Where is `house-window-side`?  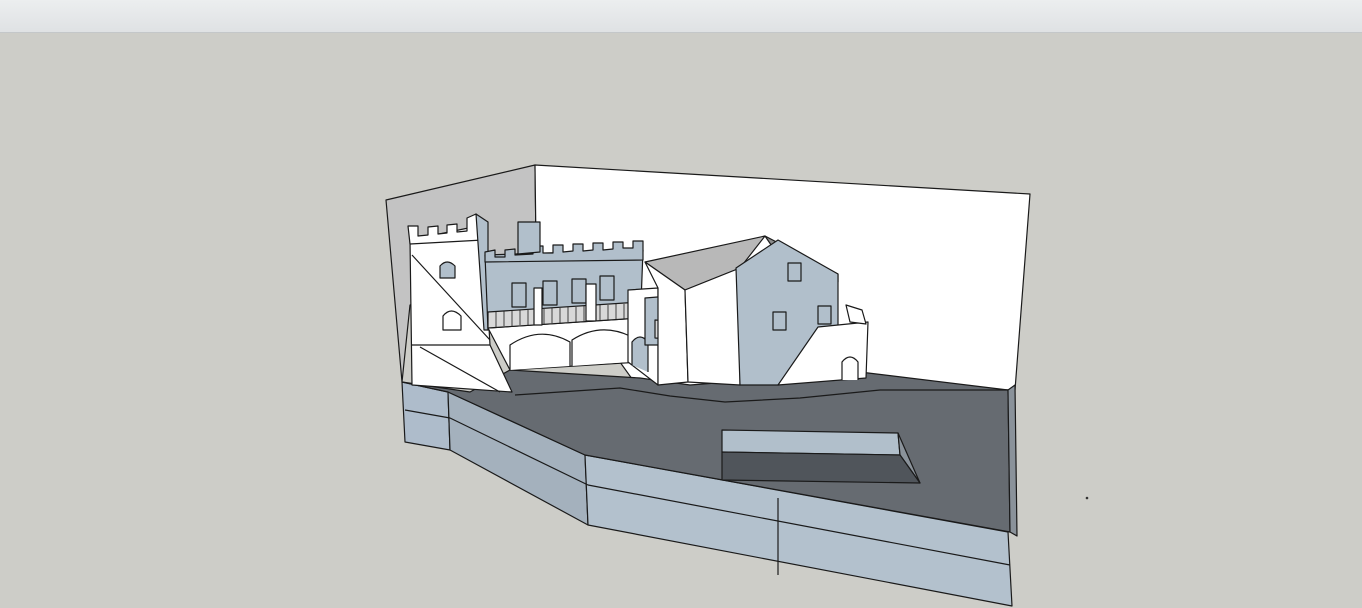
house-window-side is located at coordinates (824, 315).